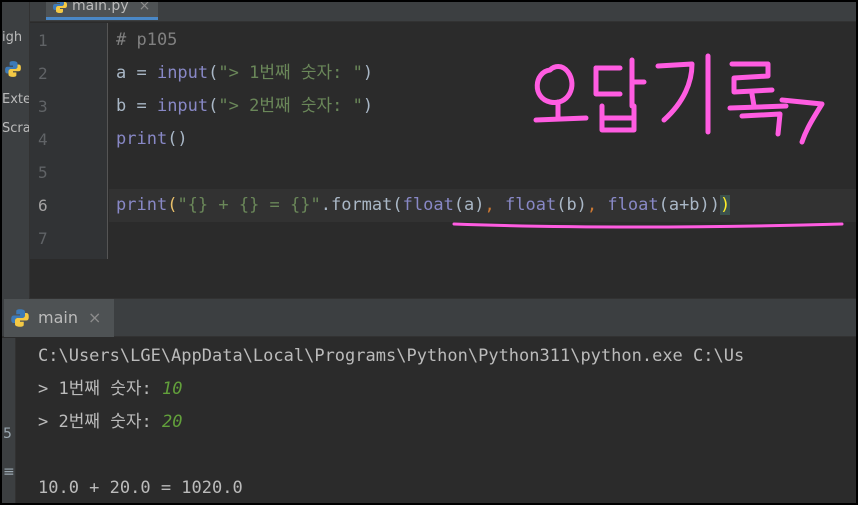 This screenshot has height=505, width=858. Describe the element at coordinates (482, 40) in the screenshot. I see `code-line-1: # p105` at that location.